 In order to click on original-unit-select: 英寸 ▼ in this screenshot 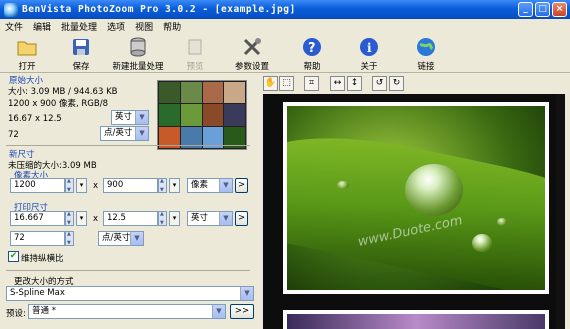, I will do `click(130, 117)`.